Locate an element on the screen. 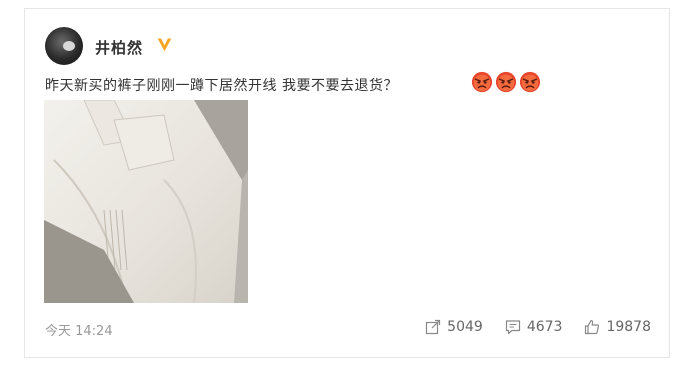 The width and height of the screenshot is (700, 371). verified-badge-icon is located at coordinates (164, 45).